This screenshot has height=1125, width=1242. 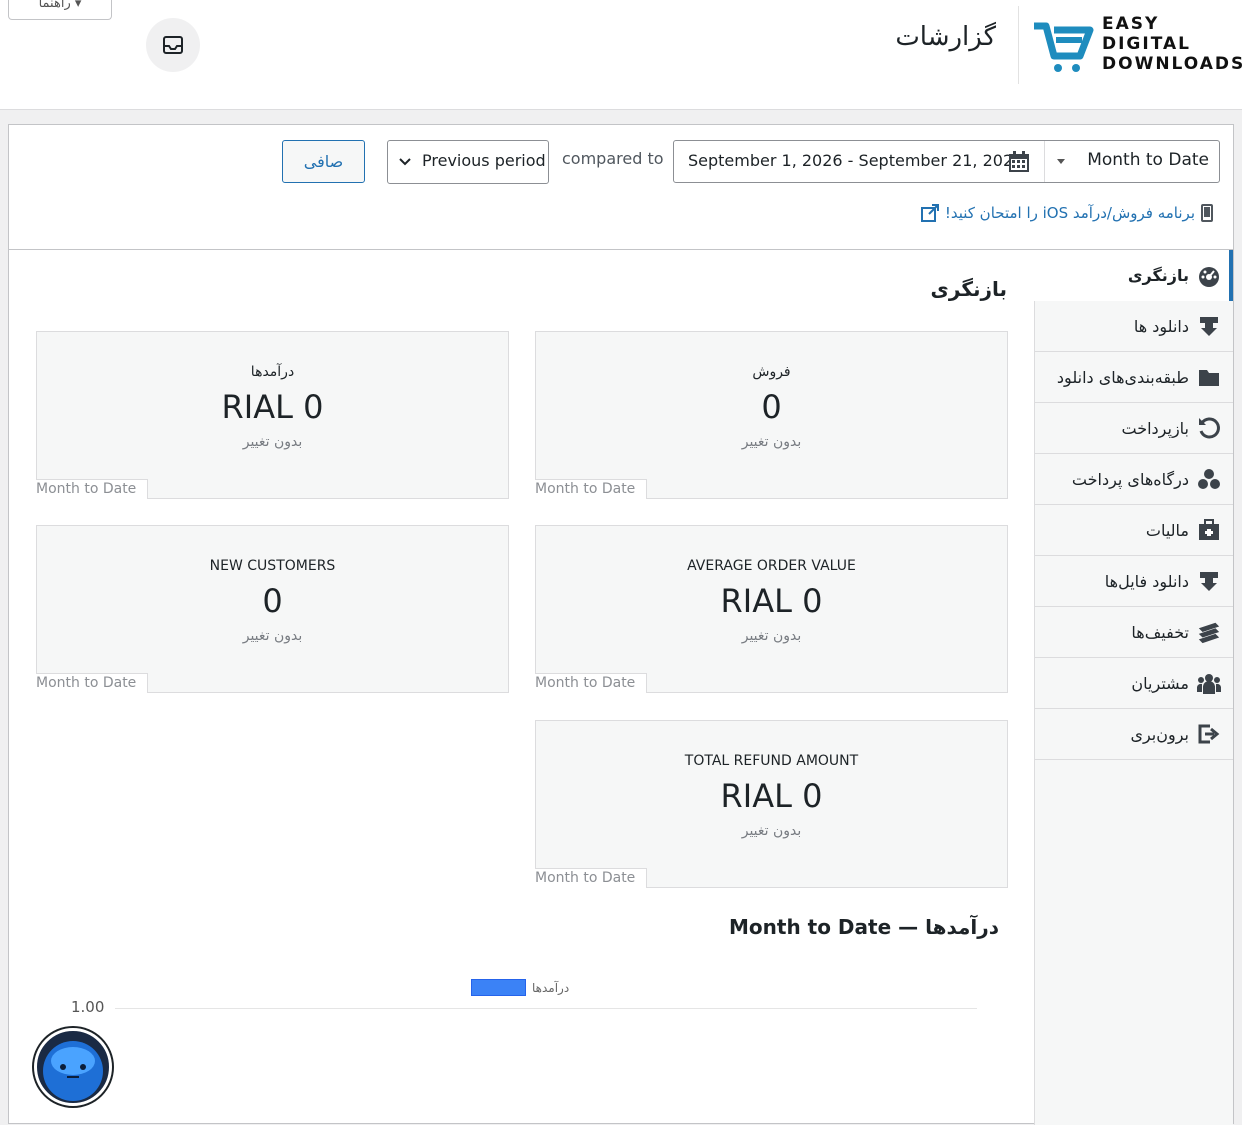 What do you see at coordinates (1161, 326) in the screenshot?
I see `nav-label: دانلود ها` at bounding box center [1161, 326].